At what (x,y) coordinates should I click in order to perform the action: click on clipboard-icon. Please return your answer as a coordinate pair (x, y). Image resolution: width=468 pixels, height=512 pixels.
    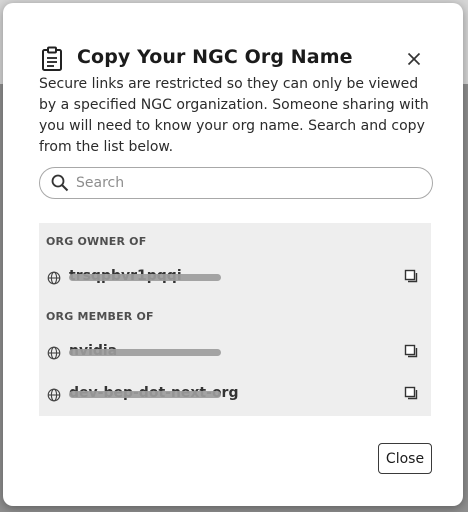
    Looking at the image, I should click on (52, 59).